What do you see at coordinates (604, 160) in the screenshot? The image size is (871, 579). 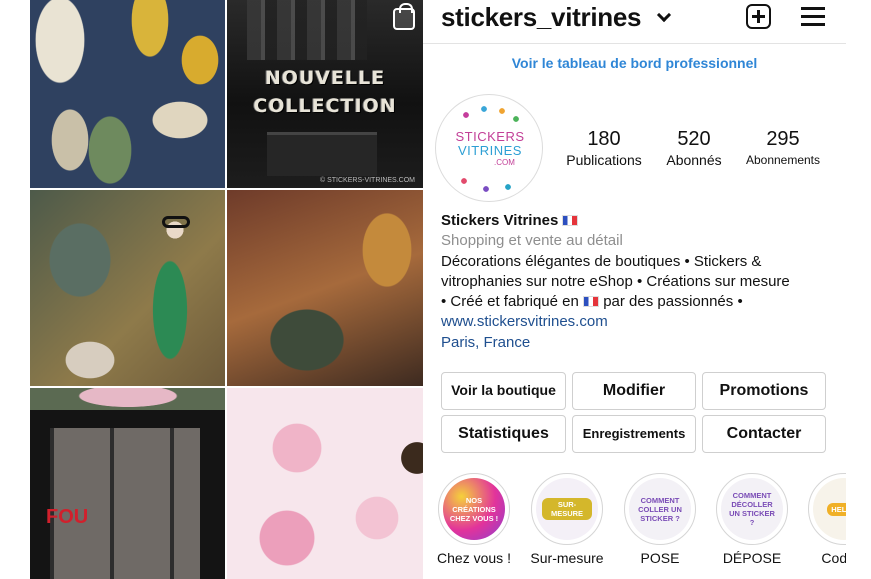 I see `stat-label: Publications` at bounding box center [604, 160].